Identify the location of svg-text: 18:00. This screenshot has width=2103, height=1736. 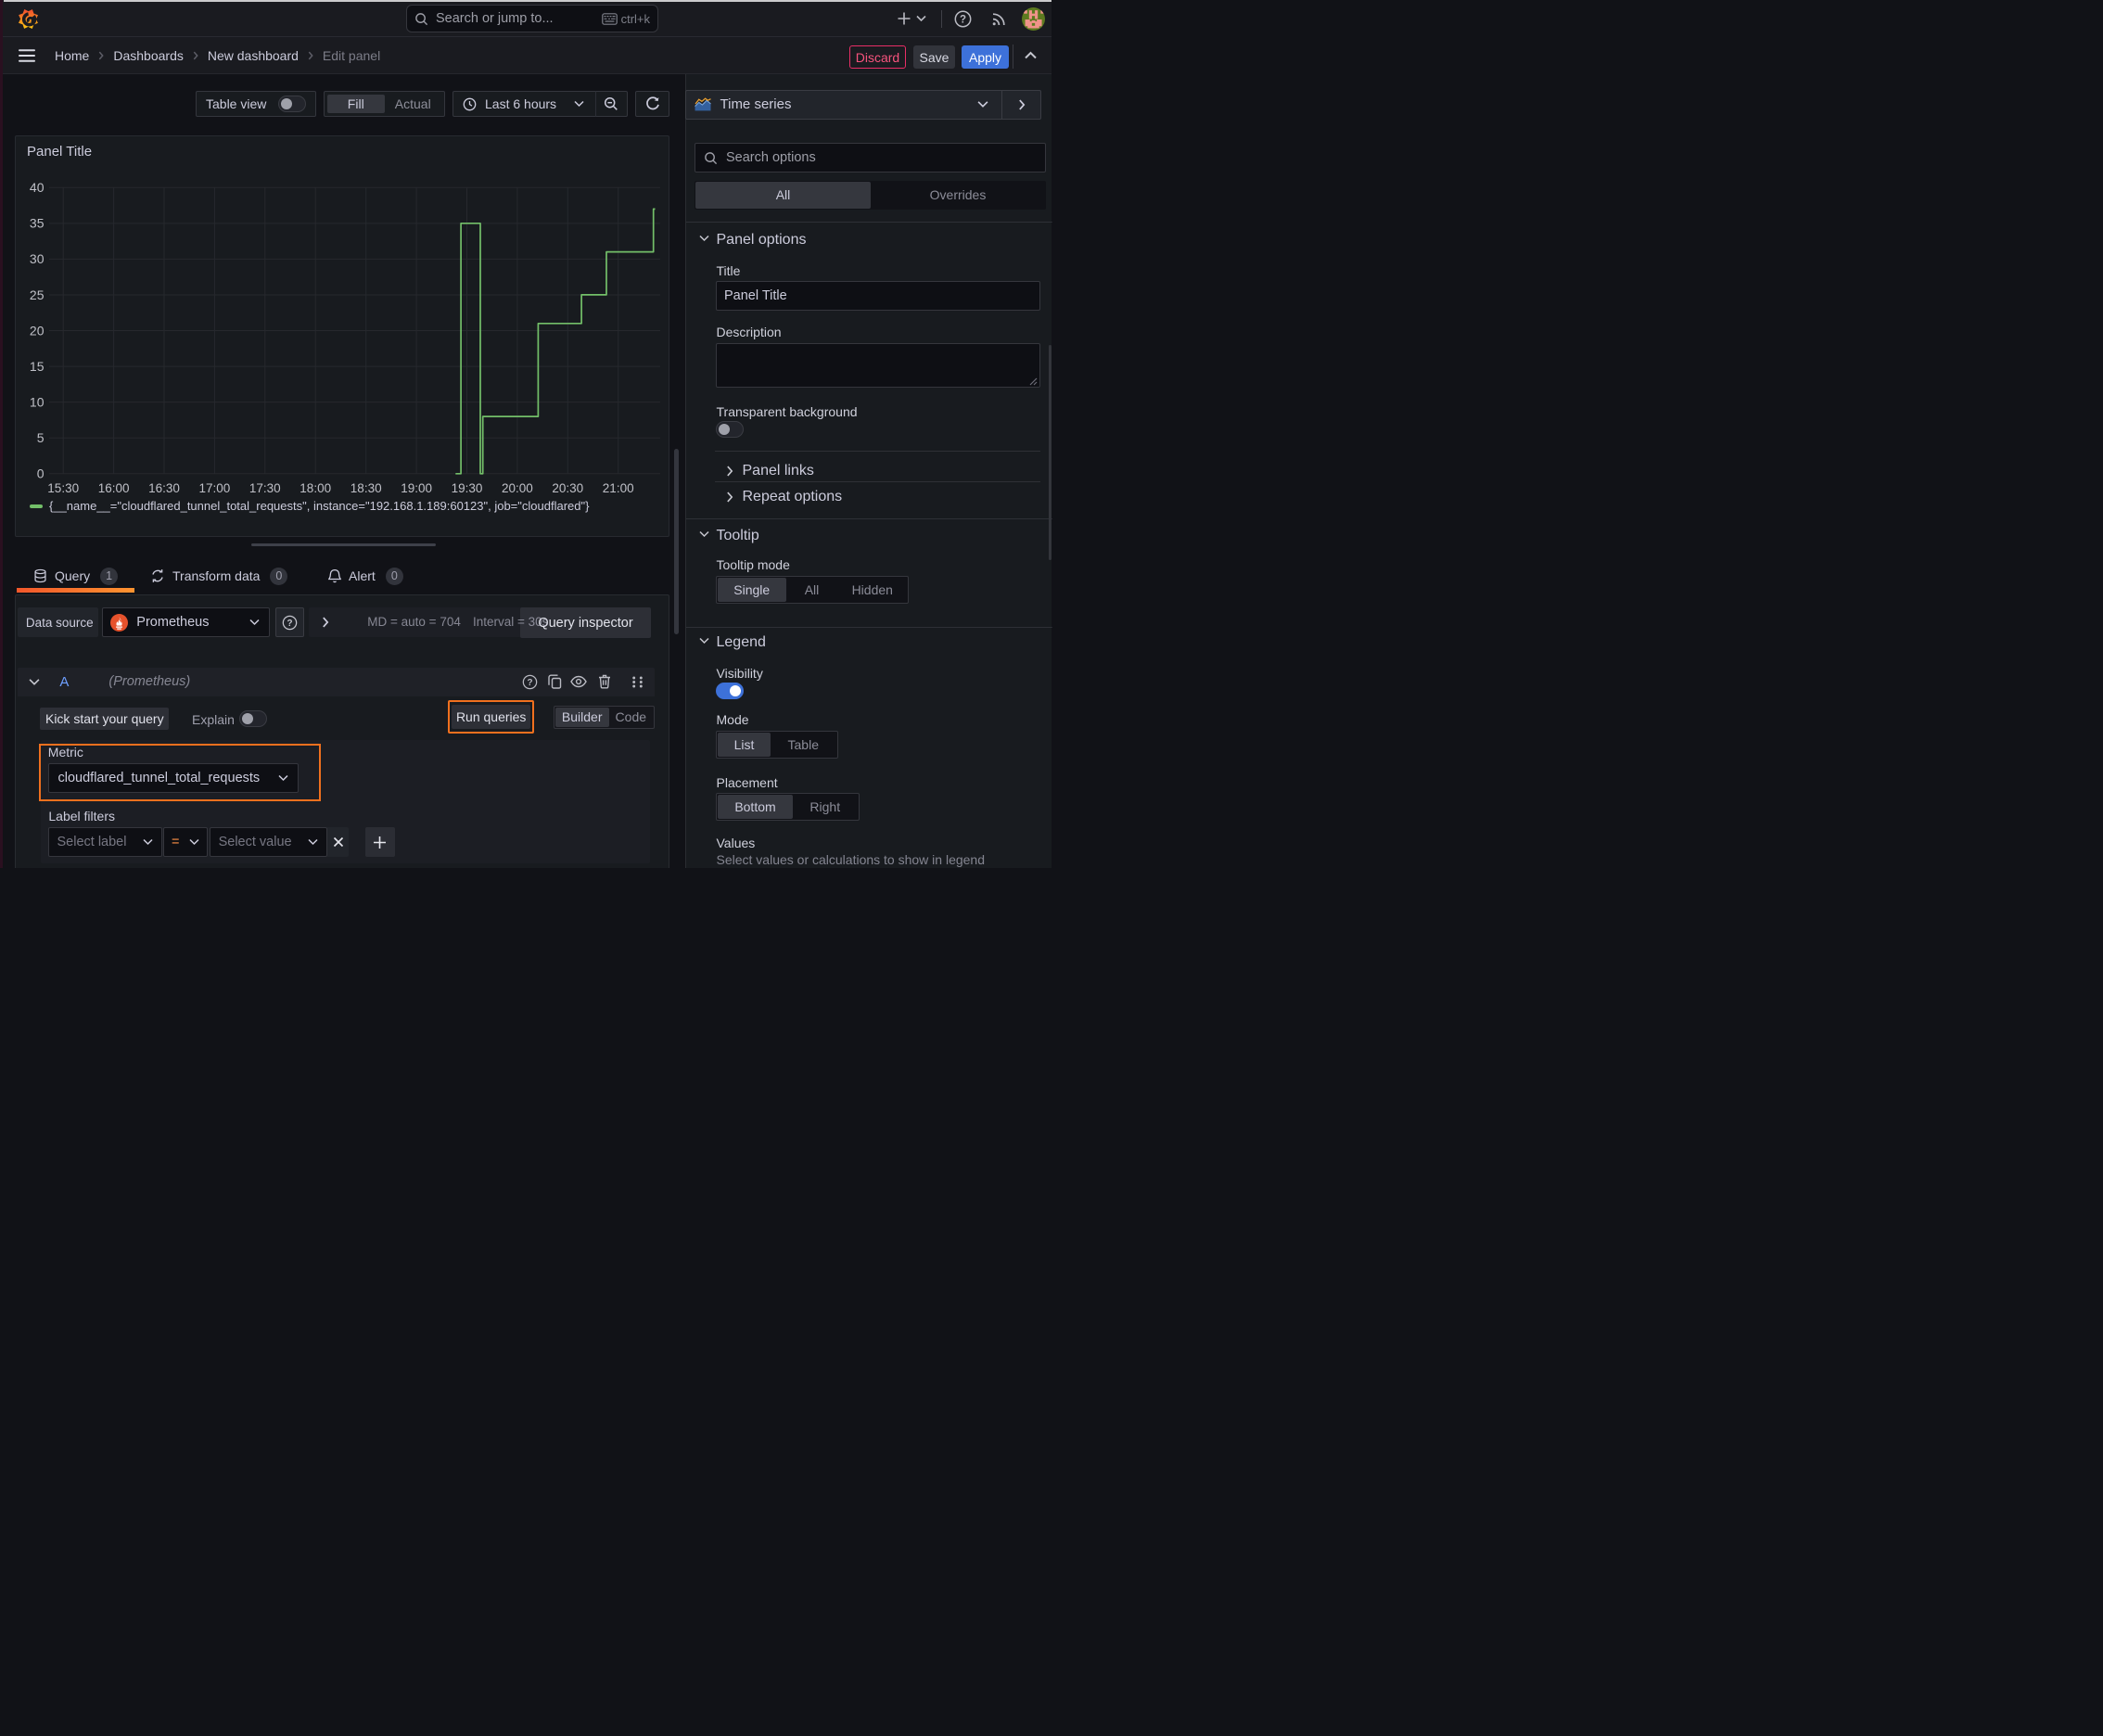
(315, 488).